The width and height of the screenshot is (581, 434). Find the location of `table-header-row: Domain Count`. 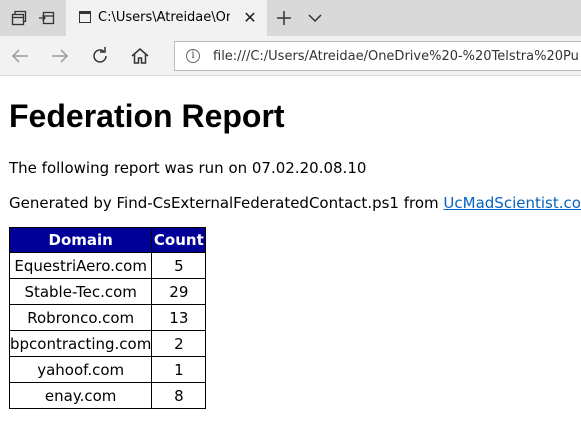

table-header-row: Domain Count is located at coordinates (107, 240).